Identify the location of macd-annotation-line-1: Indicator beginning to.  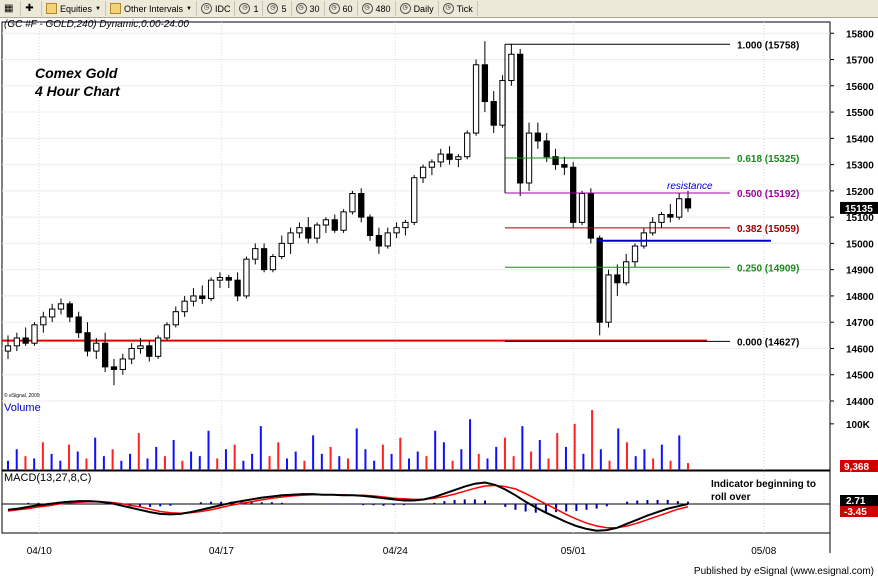
(763, 484).